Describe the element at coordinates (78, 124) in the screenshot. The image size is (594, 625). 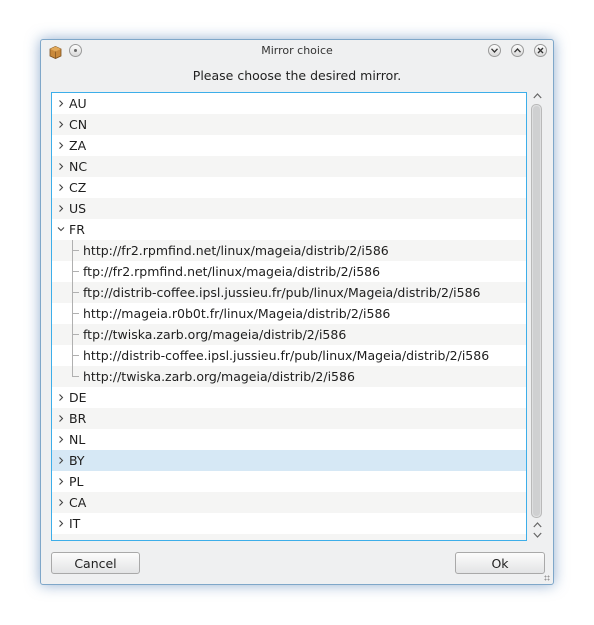
I see `tree-item-label: CN` at that location.